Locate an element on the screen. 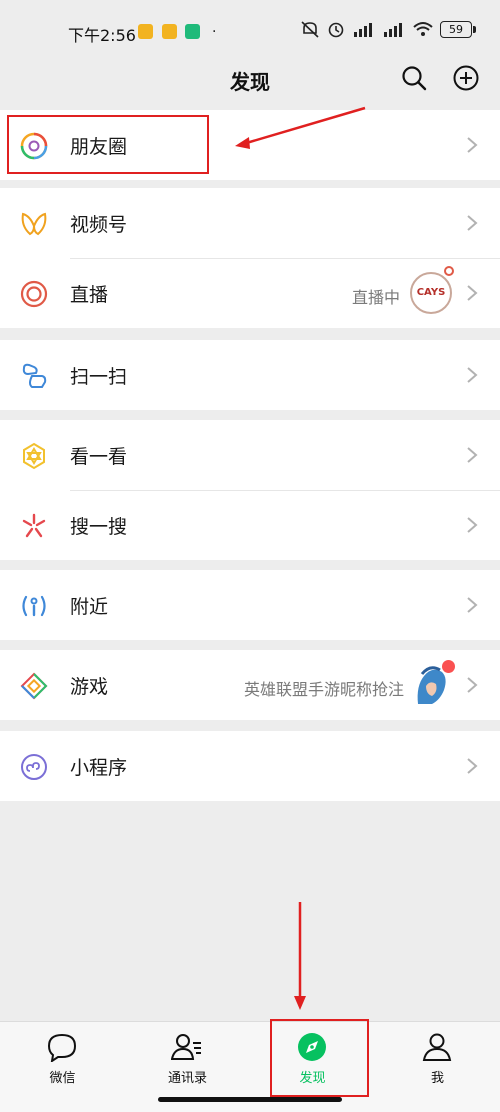  wifi-icon is located at coordinates (423, 29).